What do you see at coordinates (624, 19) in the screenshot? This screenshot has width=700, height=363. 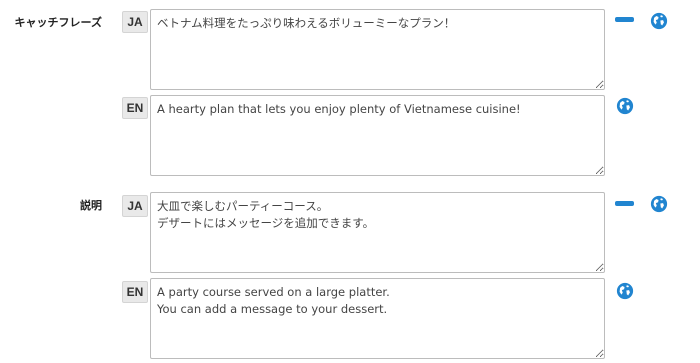 I see `remove-catchphrase-ja-button` at bounding box center [624, 19].